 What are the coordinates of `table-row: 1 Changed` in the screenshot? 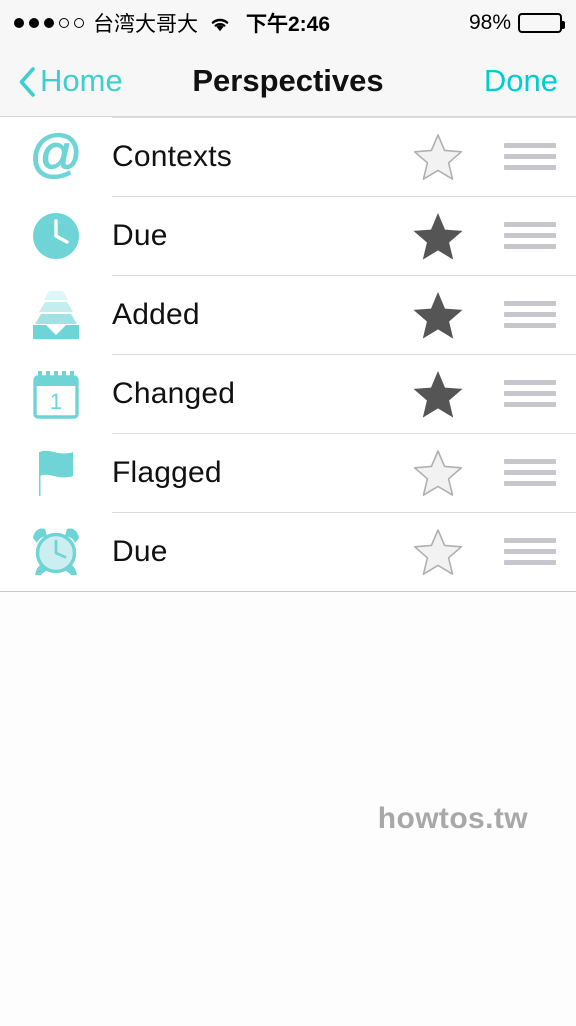 It's located at (288, 393).